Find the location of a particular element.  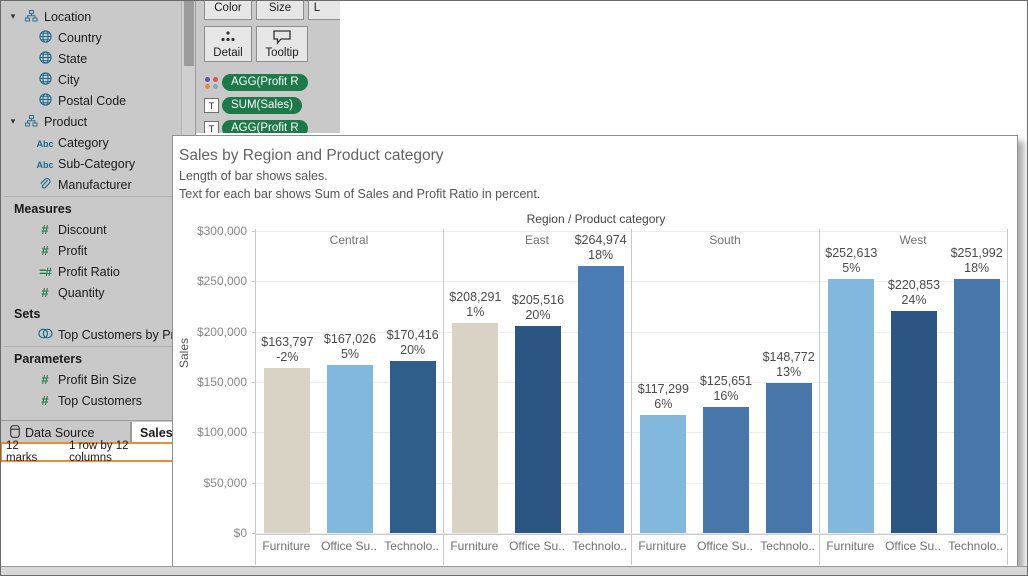

field-item-category-label: Category is located at coordinates (83, 142).